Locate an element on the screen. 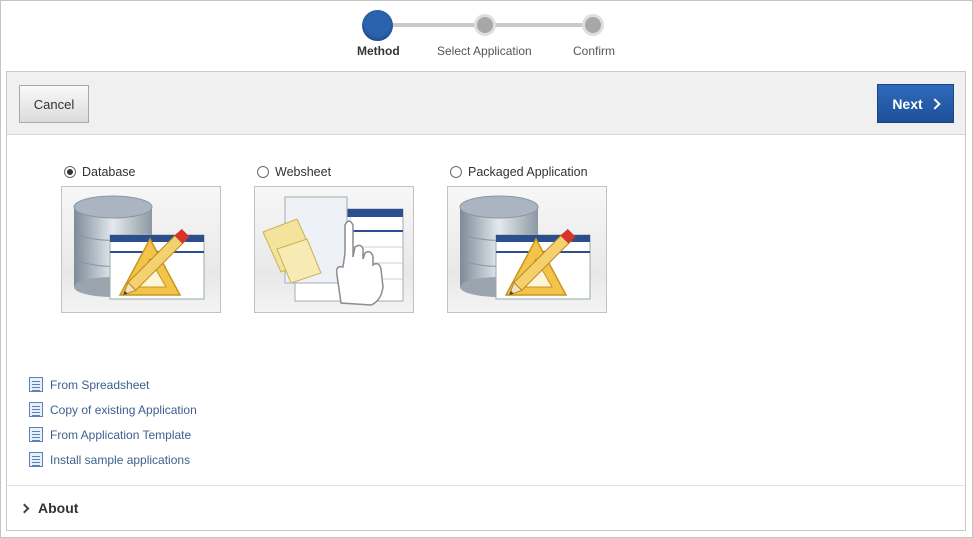 This screenshot has height=538, width=973. wizard-step-method-label: Method is located at coordinates (378, 51).